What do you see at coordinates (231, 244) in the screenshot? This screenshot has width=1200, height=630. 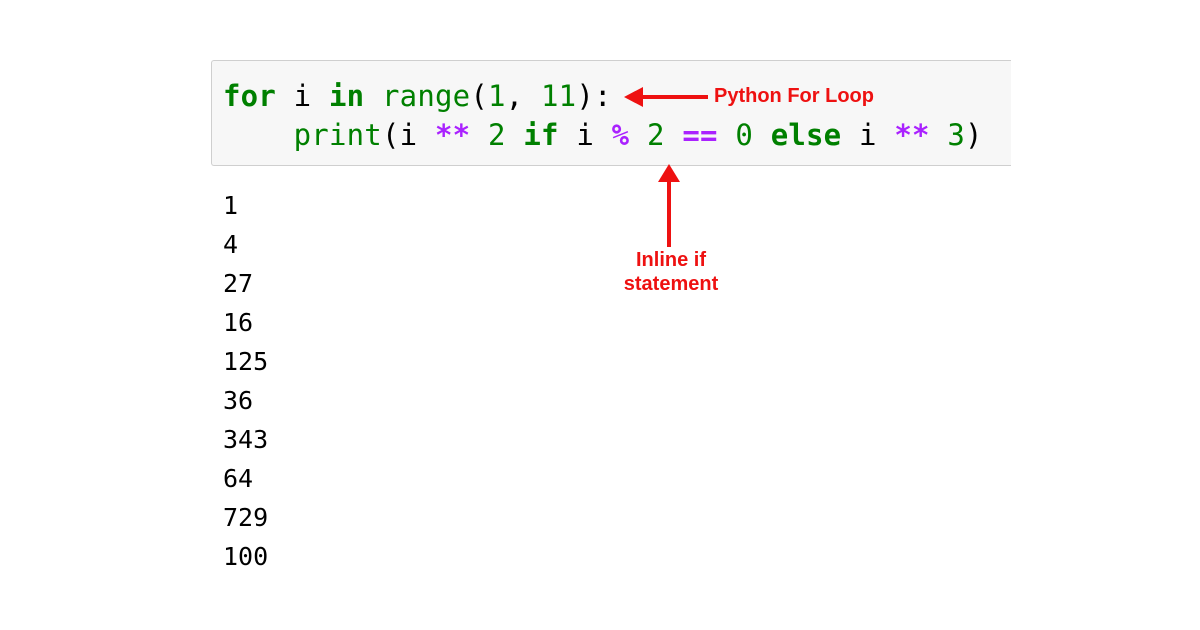 I see `output-line: 4` at bounding box center [231, 244].